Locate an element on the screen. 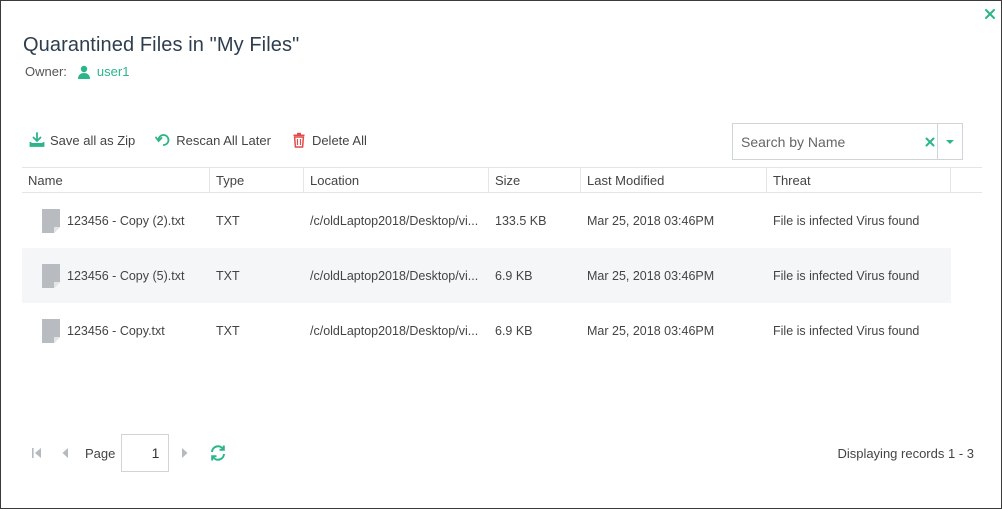 This screenshot has width=1002, height=509. search-box is located at coordinates (847, 141).